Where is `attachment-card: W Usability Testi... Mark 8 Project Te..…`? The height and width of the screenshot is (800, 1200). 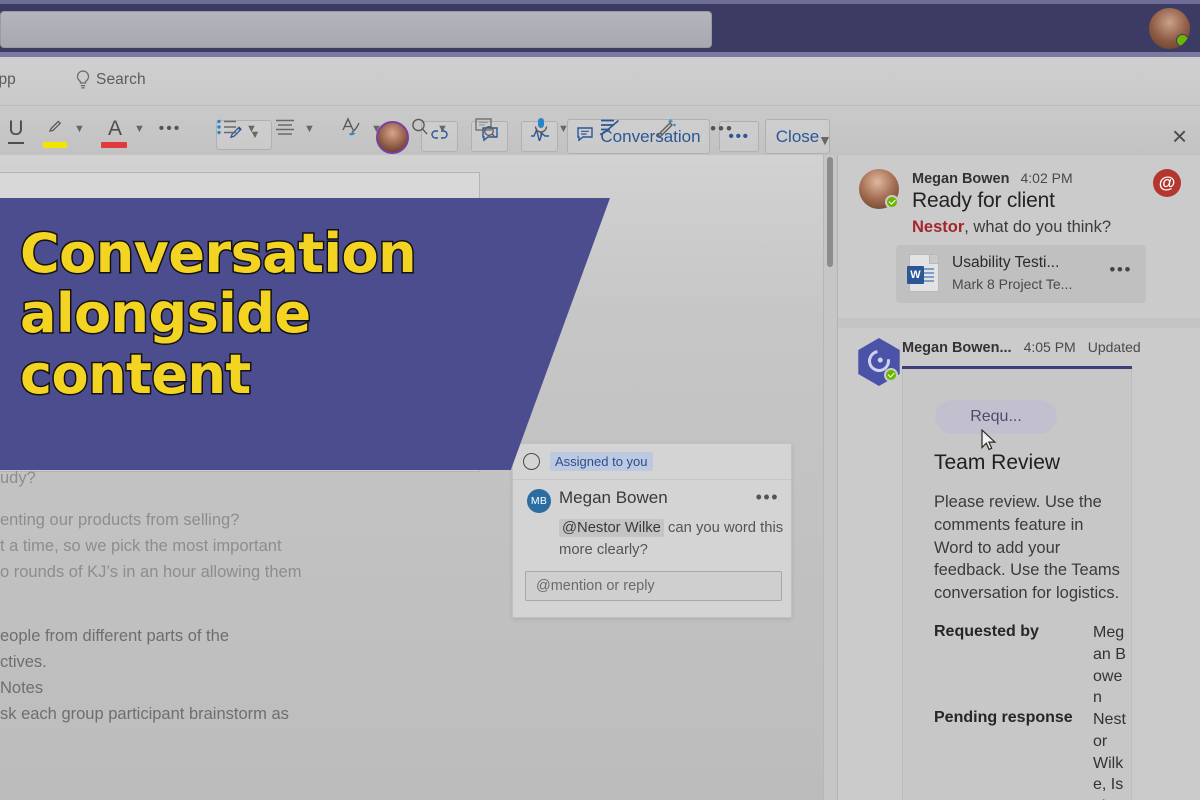 attachment-card: W Usability Testi... Mark 8 Project Te..… is located at coordinates (1021, 274).